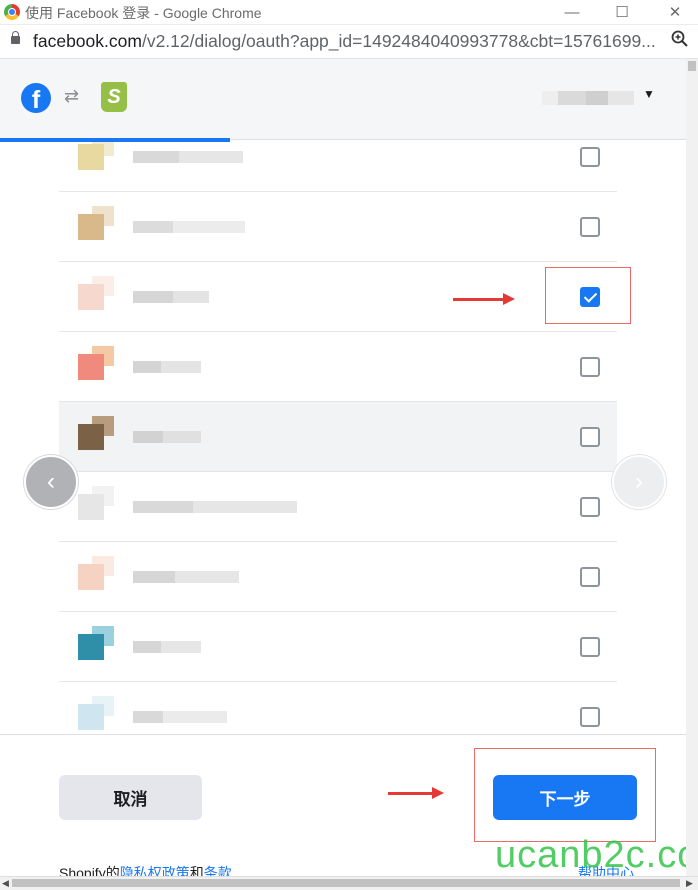 This screenshot has height=890, width=698. What do you see at coordinates (484, 299) in the screenshot?
I see `annotation-arrow-checkbox` at bounding box center [484, 299].